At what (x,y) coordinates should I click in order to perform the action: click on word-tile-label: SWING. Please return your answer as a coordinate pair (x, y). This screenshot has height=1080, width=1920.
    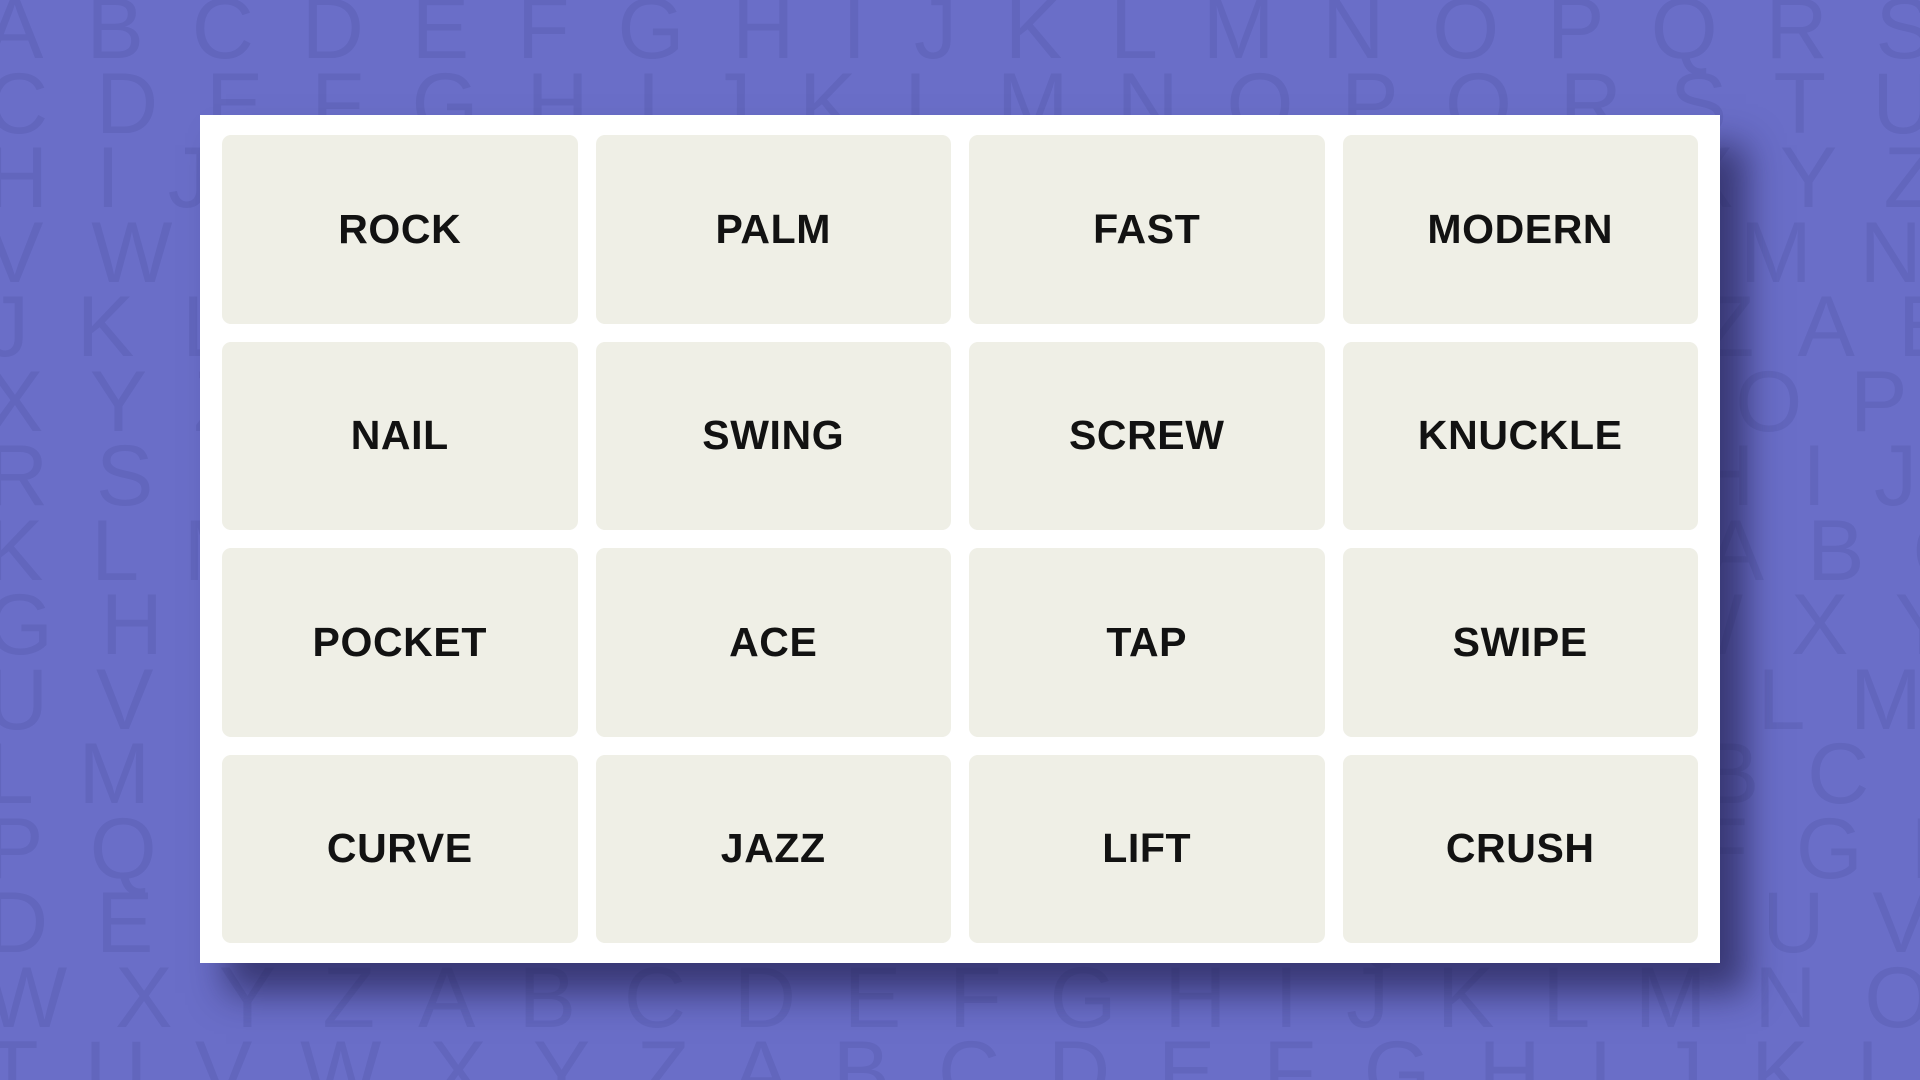
    Looking at the image, I should click on (773, 435).